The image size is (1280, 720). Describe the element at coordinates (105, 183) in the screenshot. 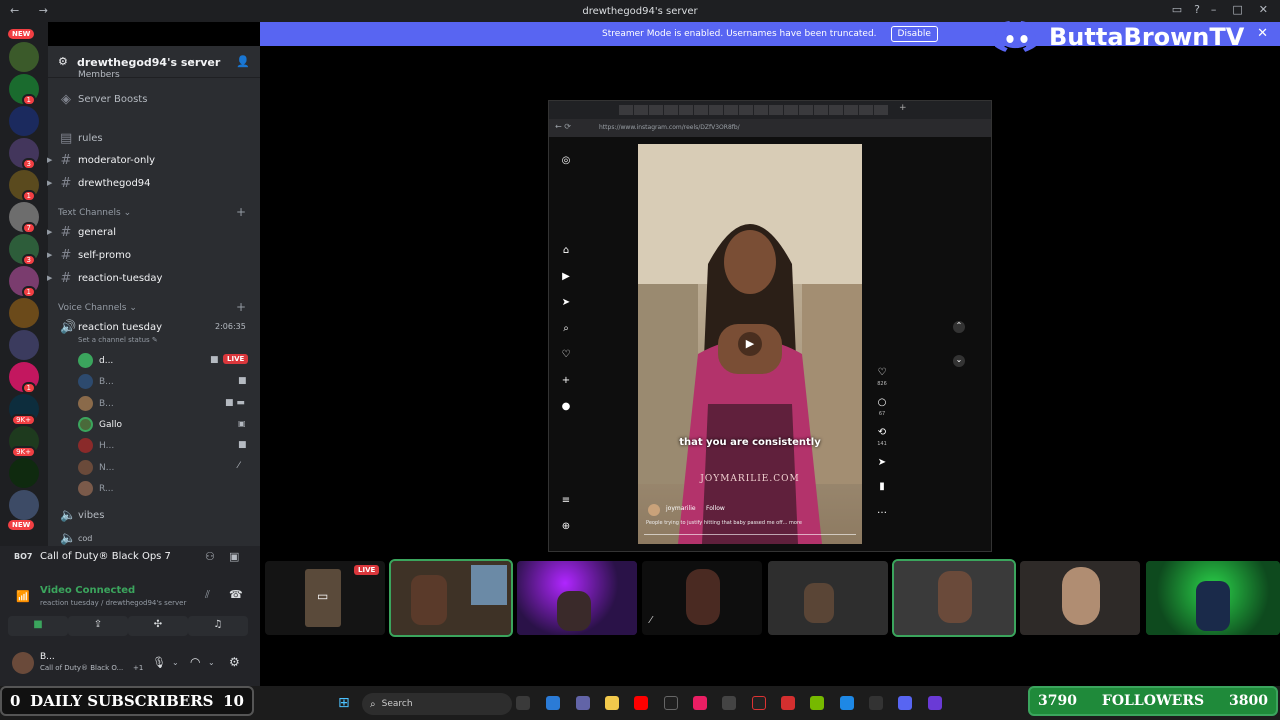

I see `channel-drewthegod94: # drewthegod94` at that location.